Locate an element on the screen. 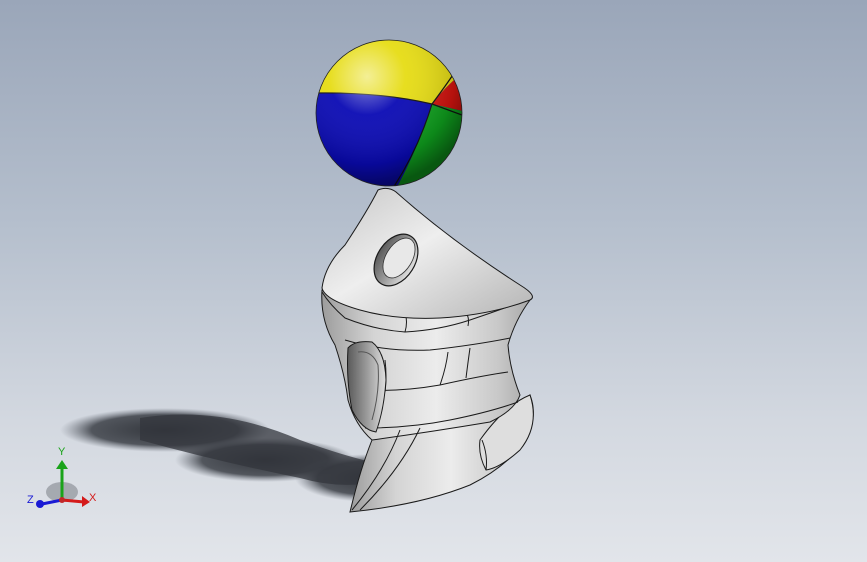 The height and width of the screenshot is (562, 867). y-axis-arrow-icon is located at coordinates (62, 464).